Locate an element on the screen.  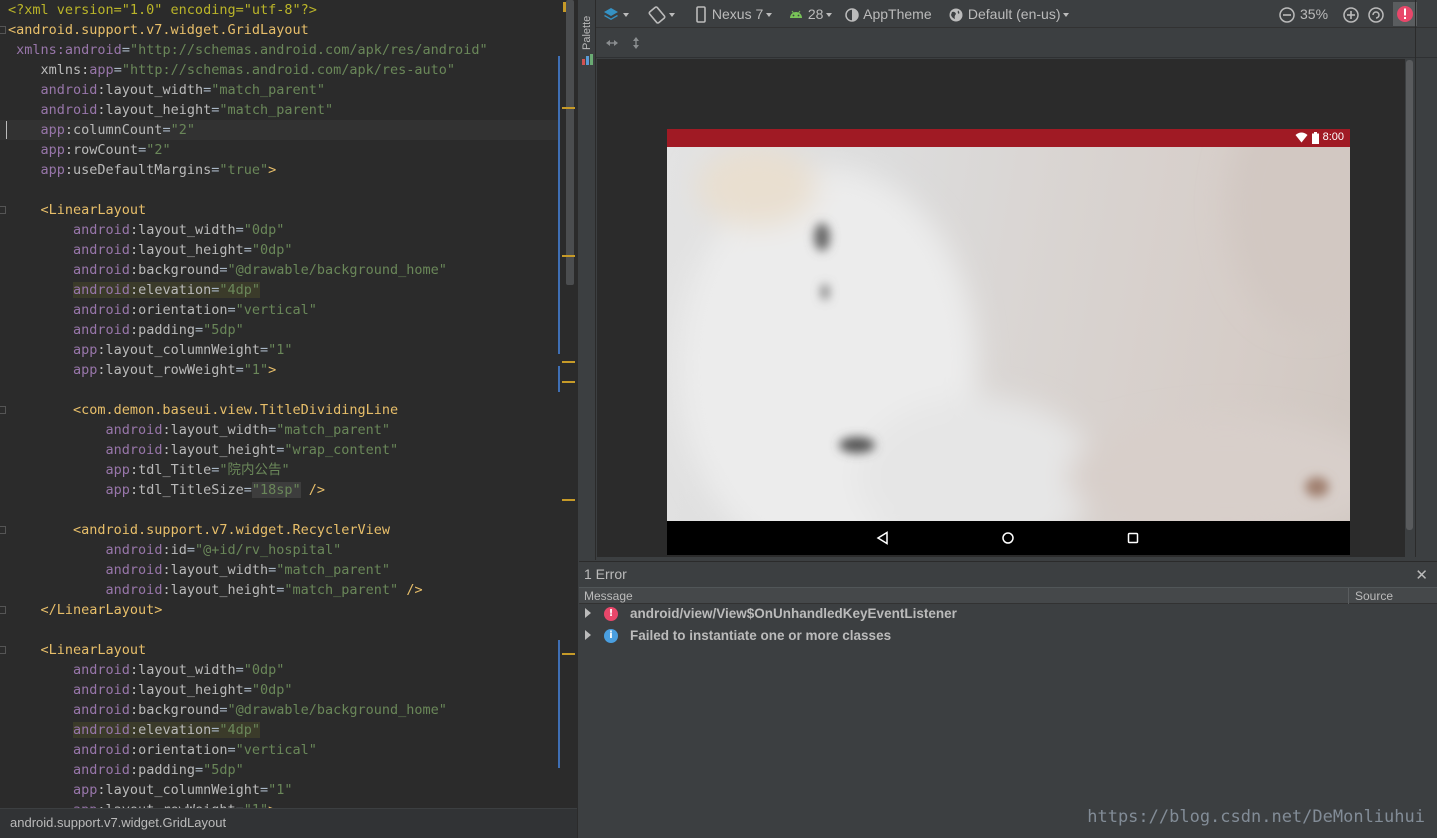
code-line: <android.support.v7.widget.GridLayout is located at coordinates (154, 30).